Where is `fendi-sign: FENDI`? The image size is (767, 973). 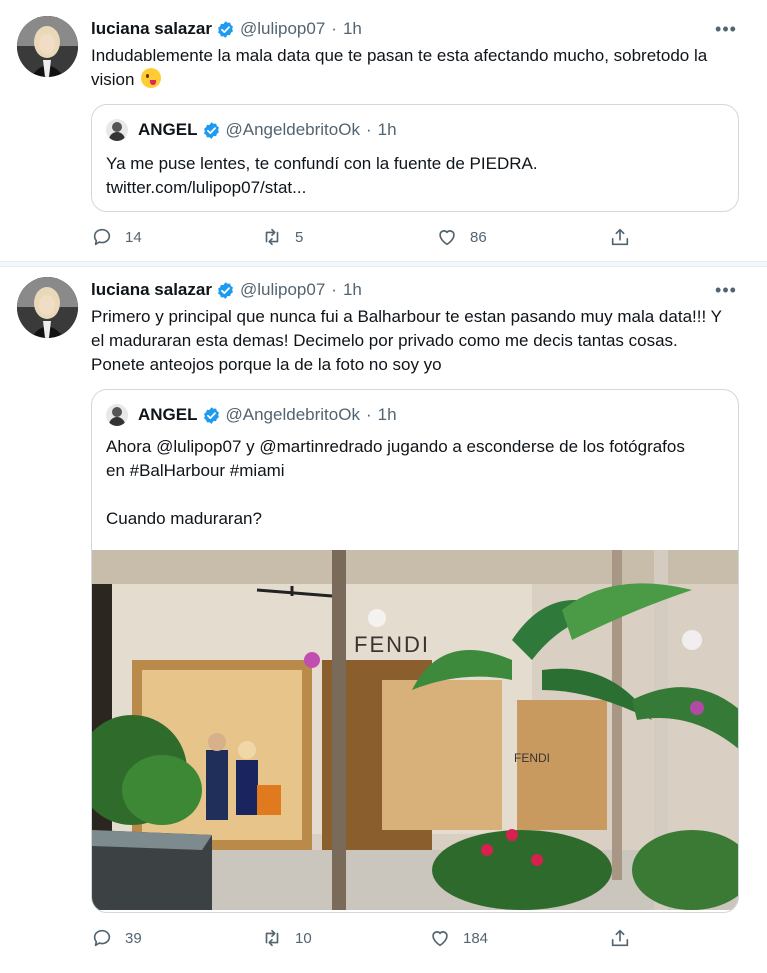
fendi-sign: FENDI is located at coordinates (392, 644).